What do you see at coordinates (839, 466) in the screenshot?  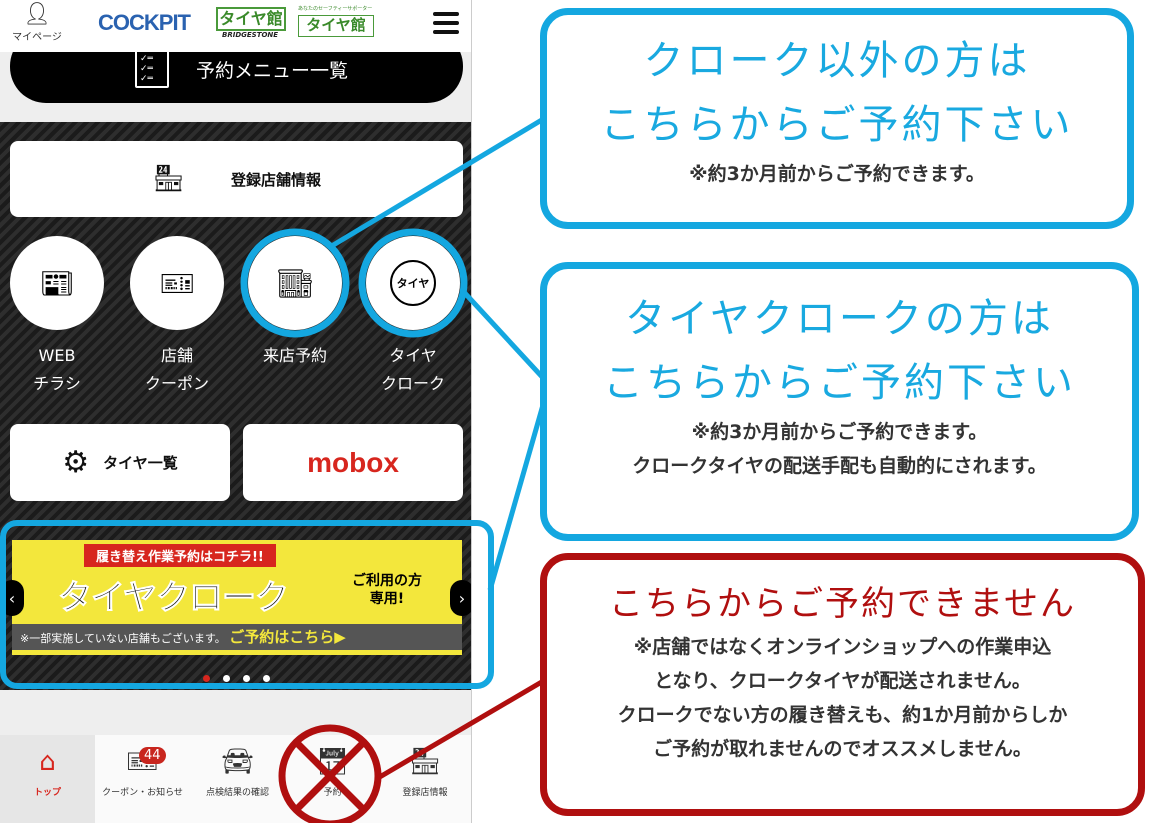 I see `callout-note: クロークタイヤの配送手配も自動的にされます。` at bounding box center [839, 466].